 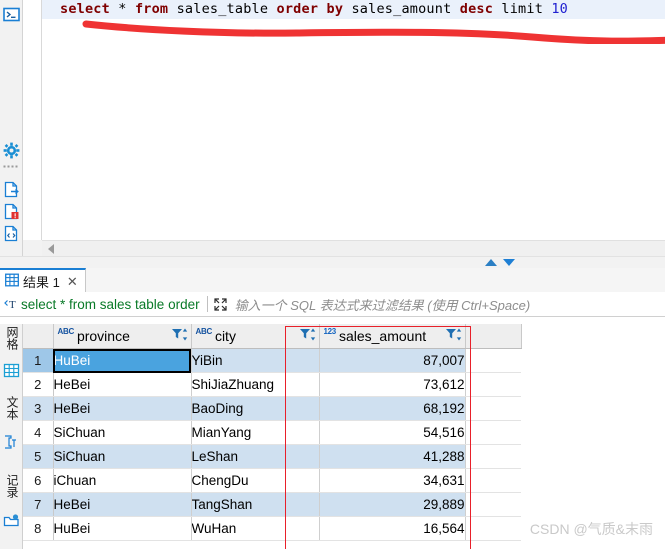 What do you see at coordinates (382, 336) in the screenshot?
I see `column-name-label: sales_amount` at bounding box center [382, 336].